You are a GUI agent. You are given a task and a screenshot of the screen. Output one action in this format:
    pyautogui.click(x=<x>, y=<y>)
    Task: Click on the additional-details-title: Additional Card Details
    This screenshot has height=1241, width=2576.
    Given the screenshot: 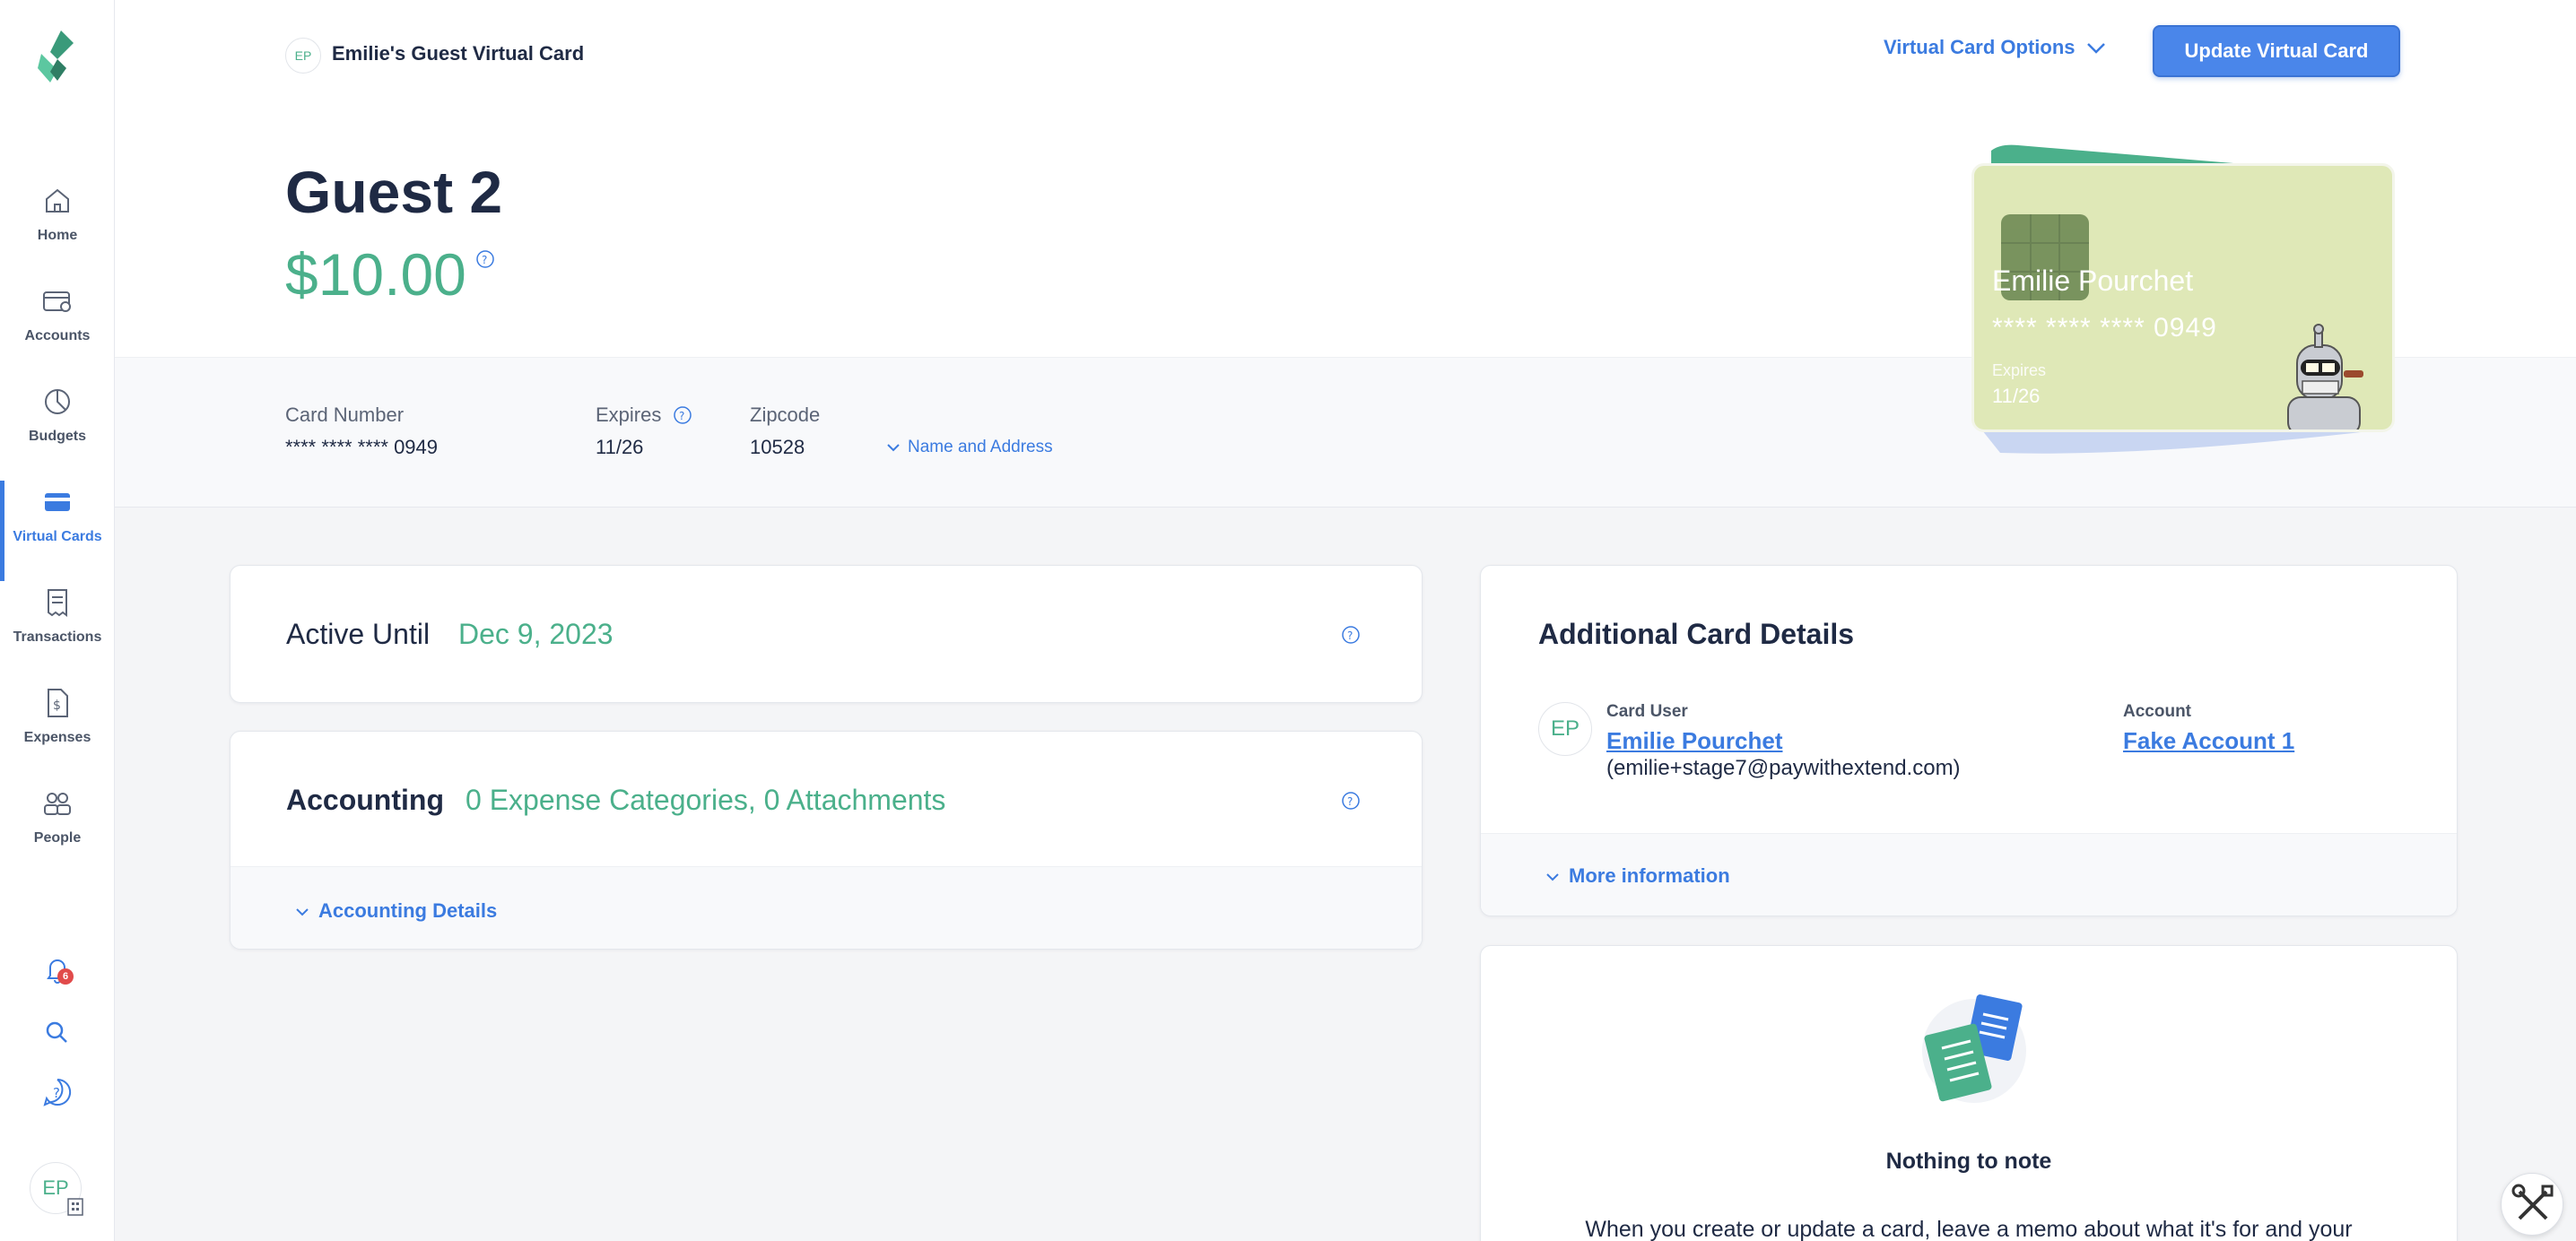 What is the action you would take?
    pyautogui.click(x=1696, y=634)
    